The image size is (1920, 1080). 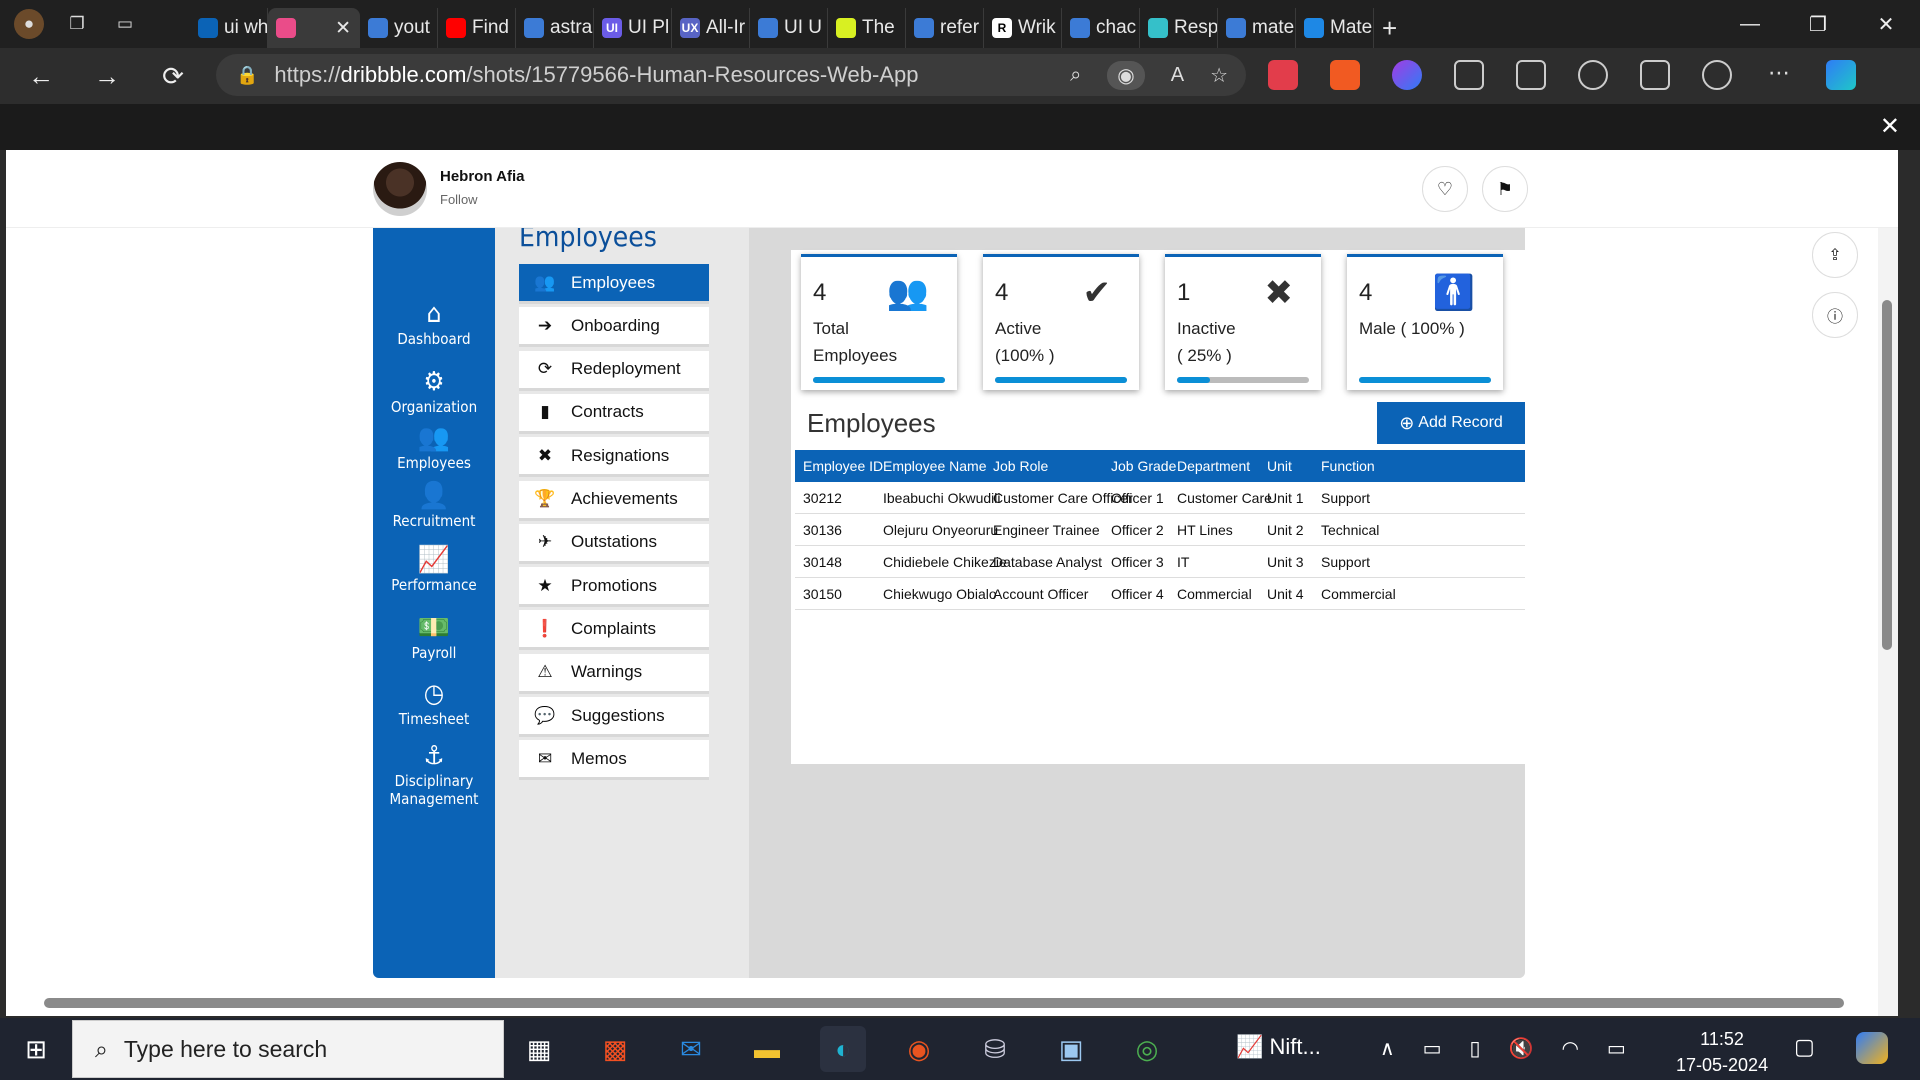 What do you see at coordinates (41, 76) in the screenshot?
I see `back-button: ←` at bounding box center [41, 76].